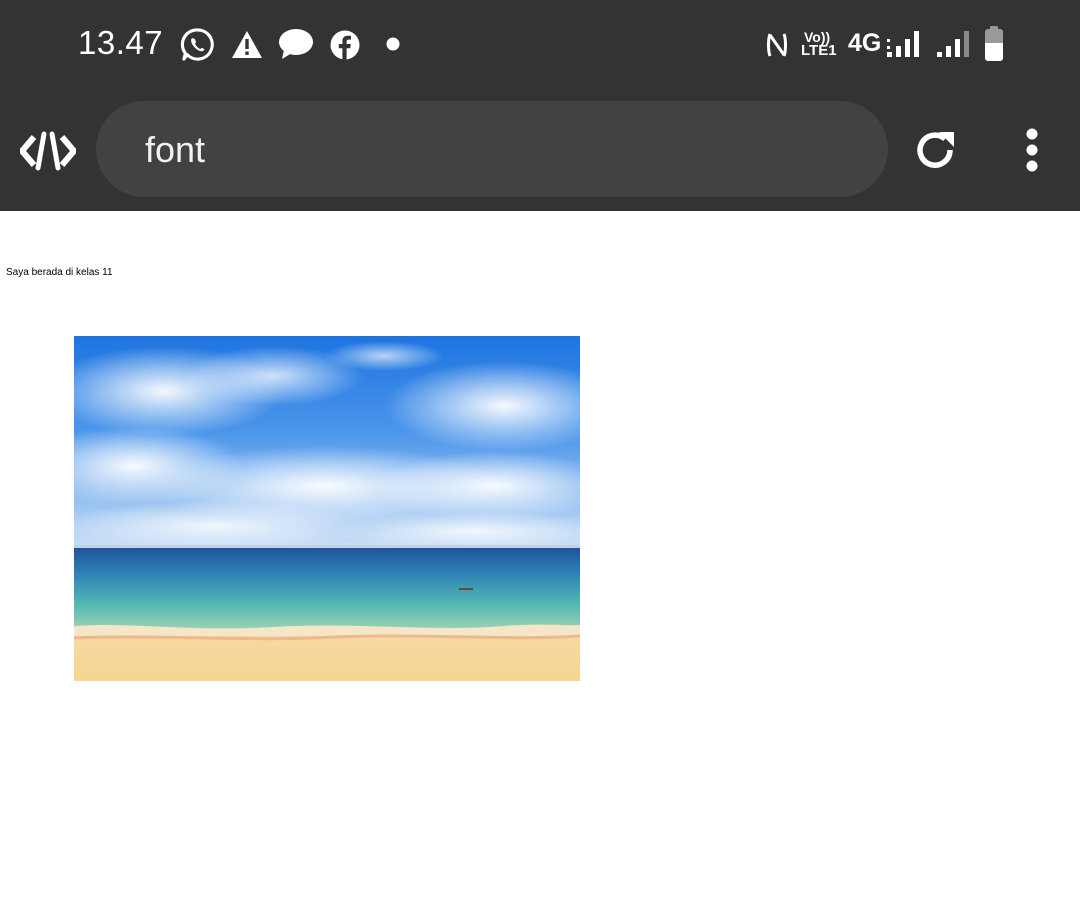 The height and width of the screenshot is (916, 1080). What do you see at coordinates (175, 150) in the screenshot?
I see `address-text: font` at bounding box center [175, 150].